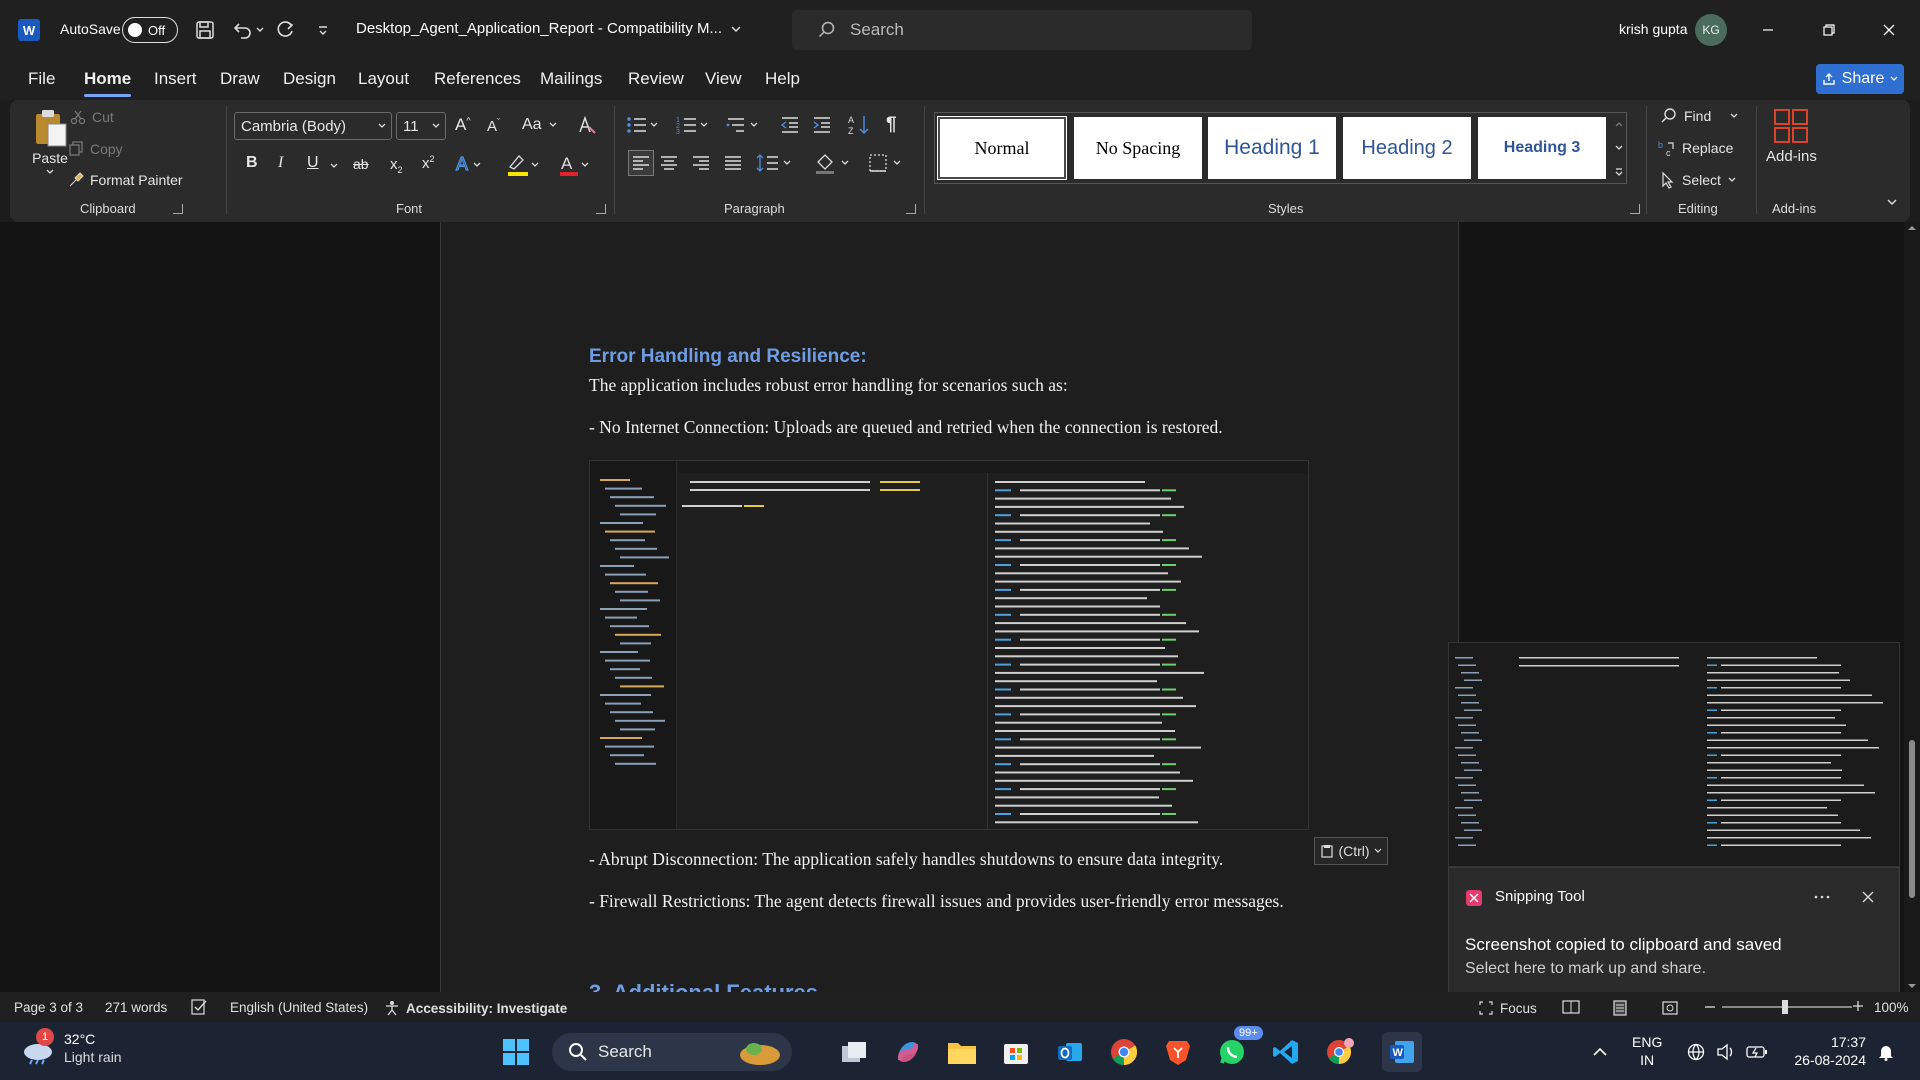 The image size is (1920, 1080). I want to click on tab-references: References, so click(477, 79).